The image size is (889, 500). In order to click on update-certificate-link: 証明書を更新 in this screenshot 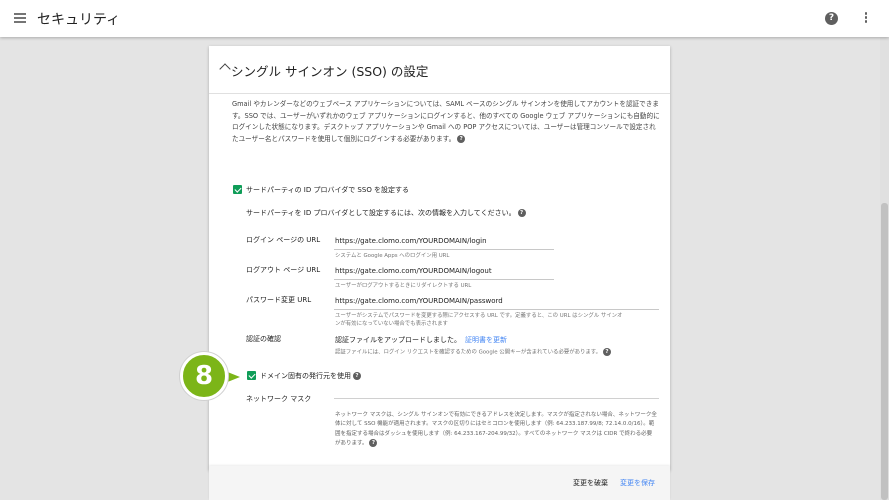, I will do `click(486, 340)`.